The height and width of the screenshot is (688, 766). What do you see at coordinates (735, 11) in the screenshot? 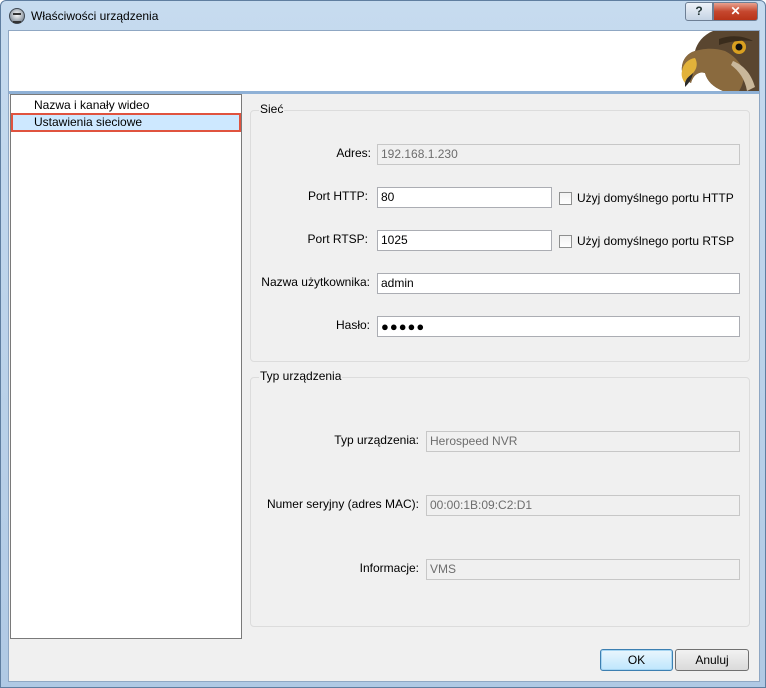
I see `close-button: ✕` at bounding box center [735, 11].